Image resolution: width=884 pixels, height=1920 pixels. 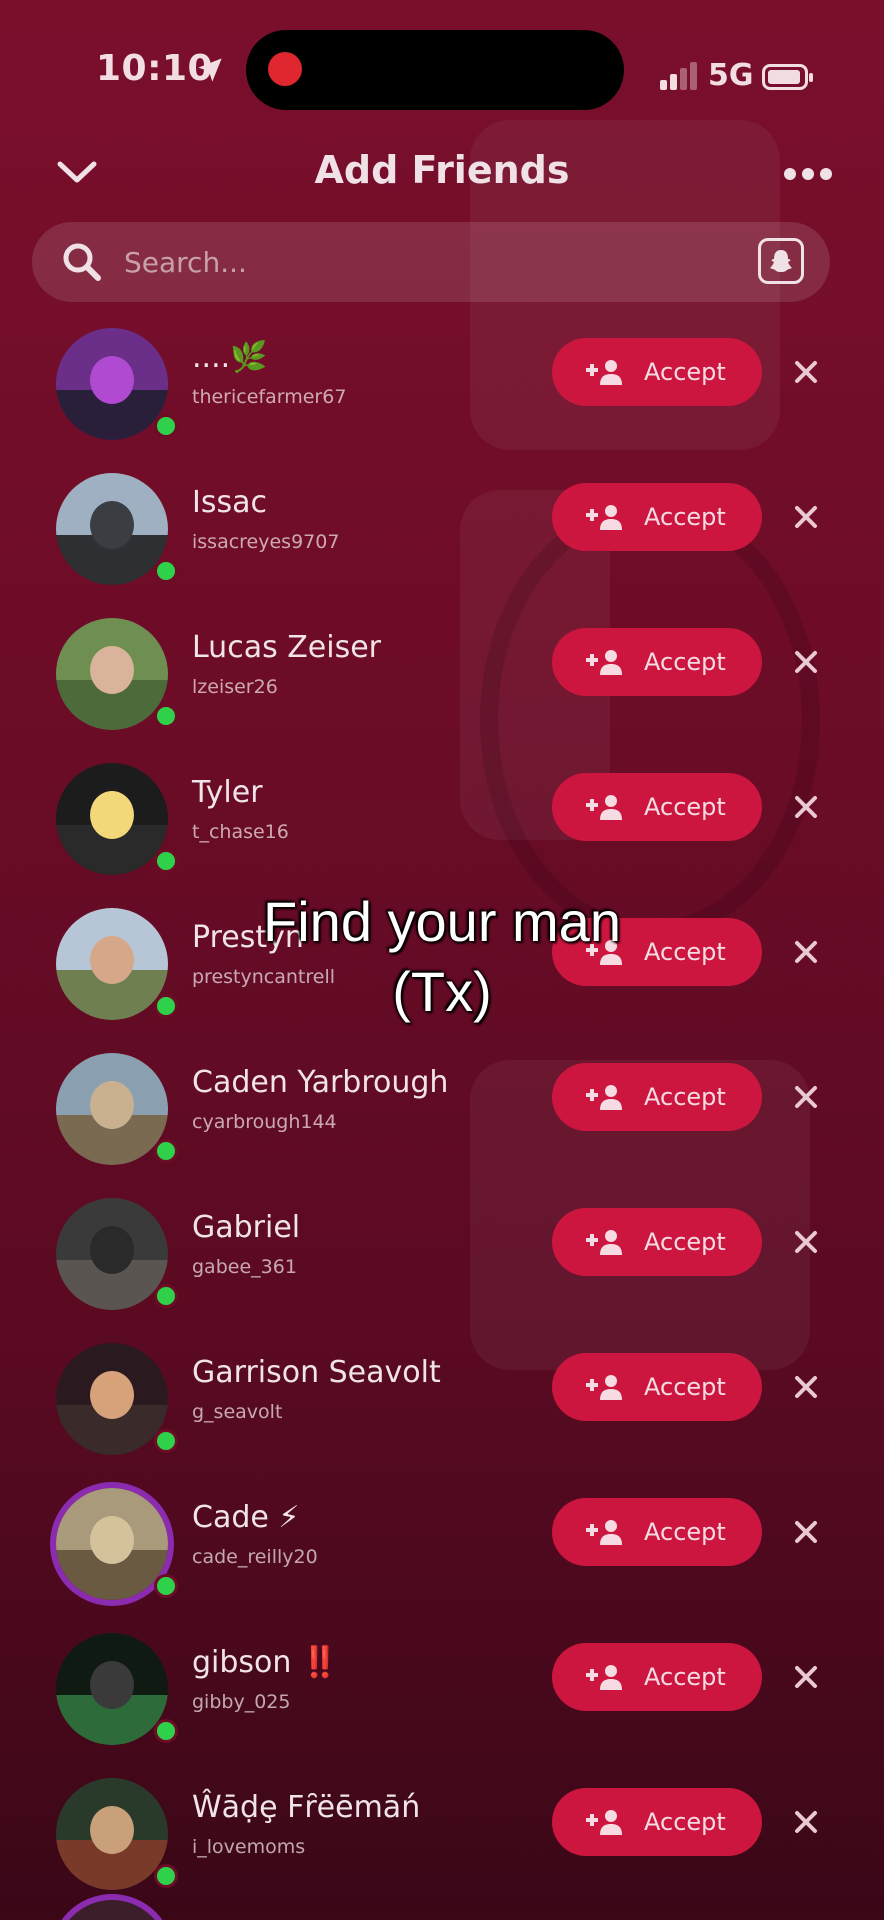 What do you see at coordinates (808, 174) in the screenshot?
I see `more-options-icon` at bounding box center [808, 174].